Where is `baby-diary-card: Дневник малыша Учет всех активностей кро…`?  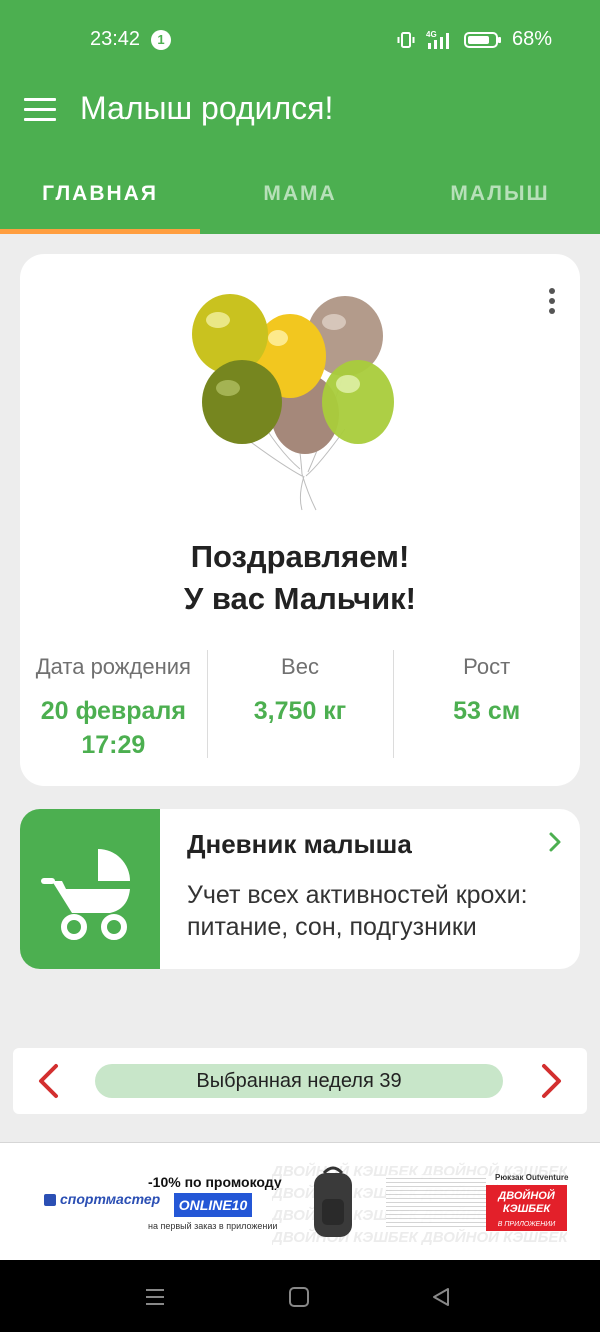 baby-diary-card: Дневник малыша Учет всех активностей кро… is located at coordinates (300, 889).